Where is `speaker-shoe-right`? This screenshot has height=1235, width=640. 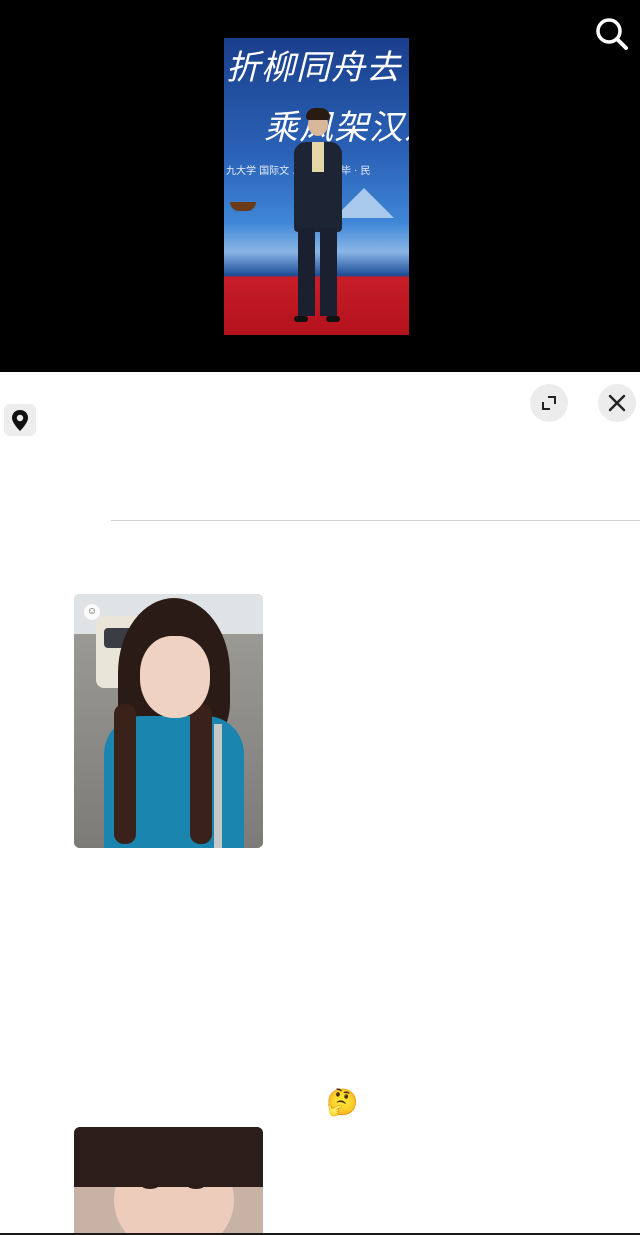 speaker-shoe-right is located at coordinates (333, 319).